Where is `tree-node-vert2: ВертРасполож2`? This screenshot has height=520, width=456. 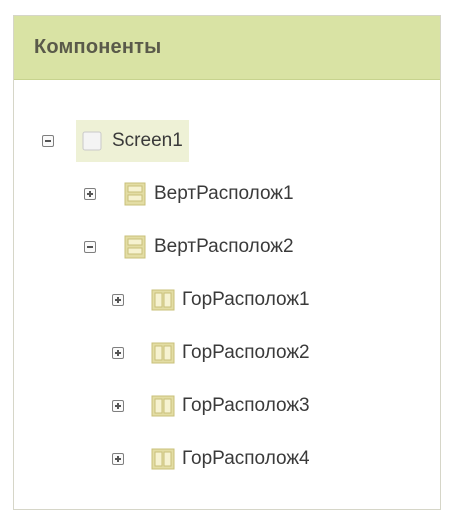
tree-node-vert2: ВертРасполож2 is located at coordinates (192, 247).